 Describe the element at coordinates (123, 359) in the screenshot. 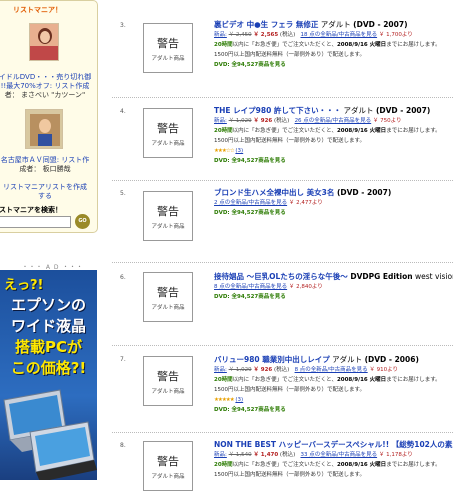

I see `item-number: 7.` at that location.